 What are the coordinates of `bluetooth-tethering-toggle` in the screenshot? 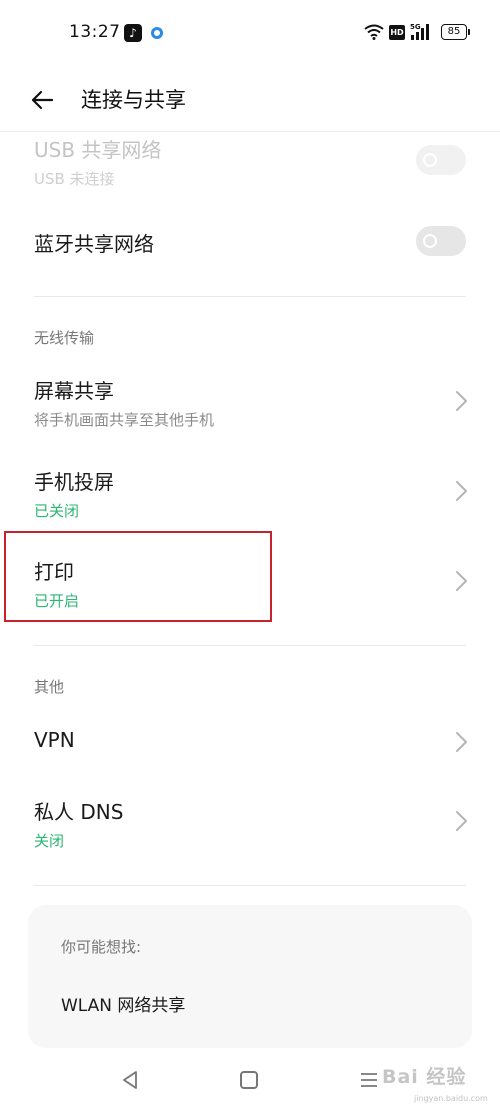 It's located at (441, 241).